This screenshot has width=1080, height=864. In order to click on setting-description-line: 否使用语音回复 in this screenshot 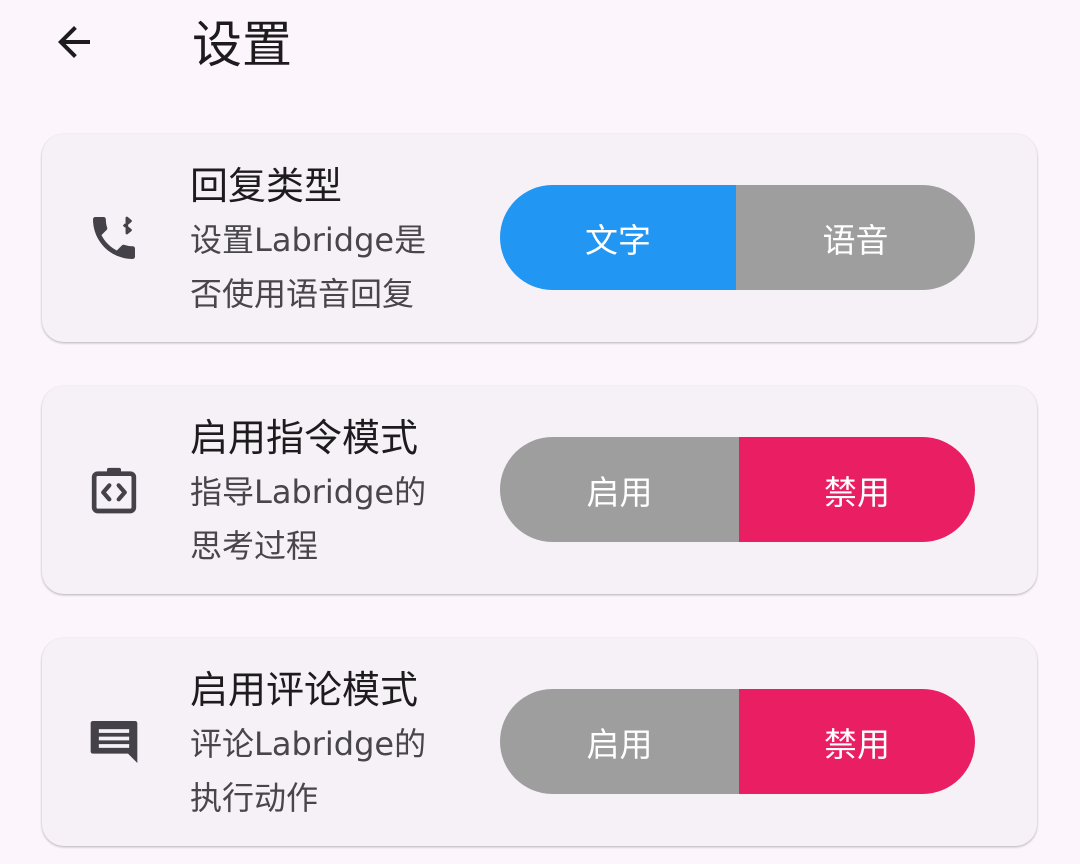, I will do `click(302, 294)`.